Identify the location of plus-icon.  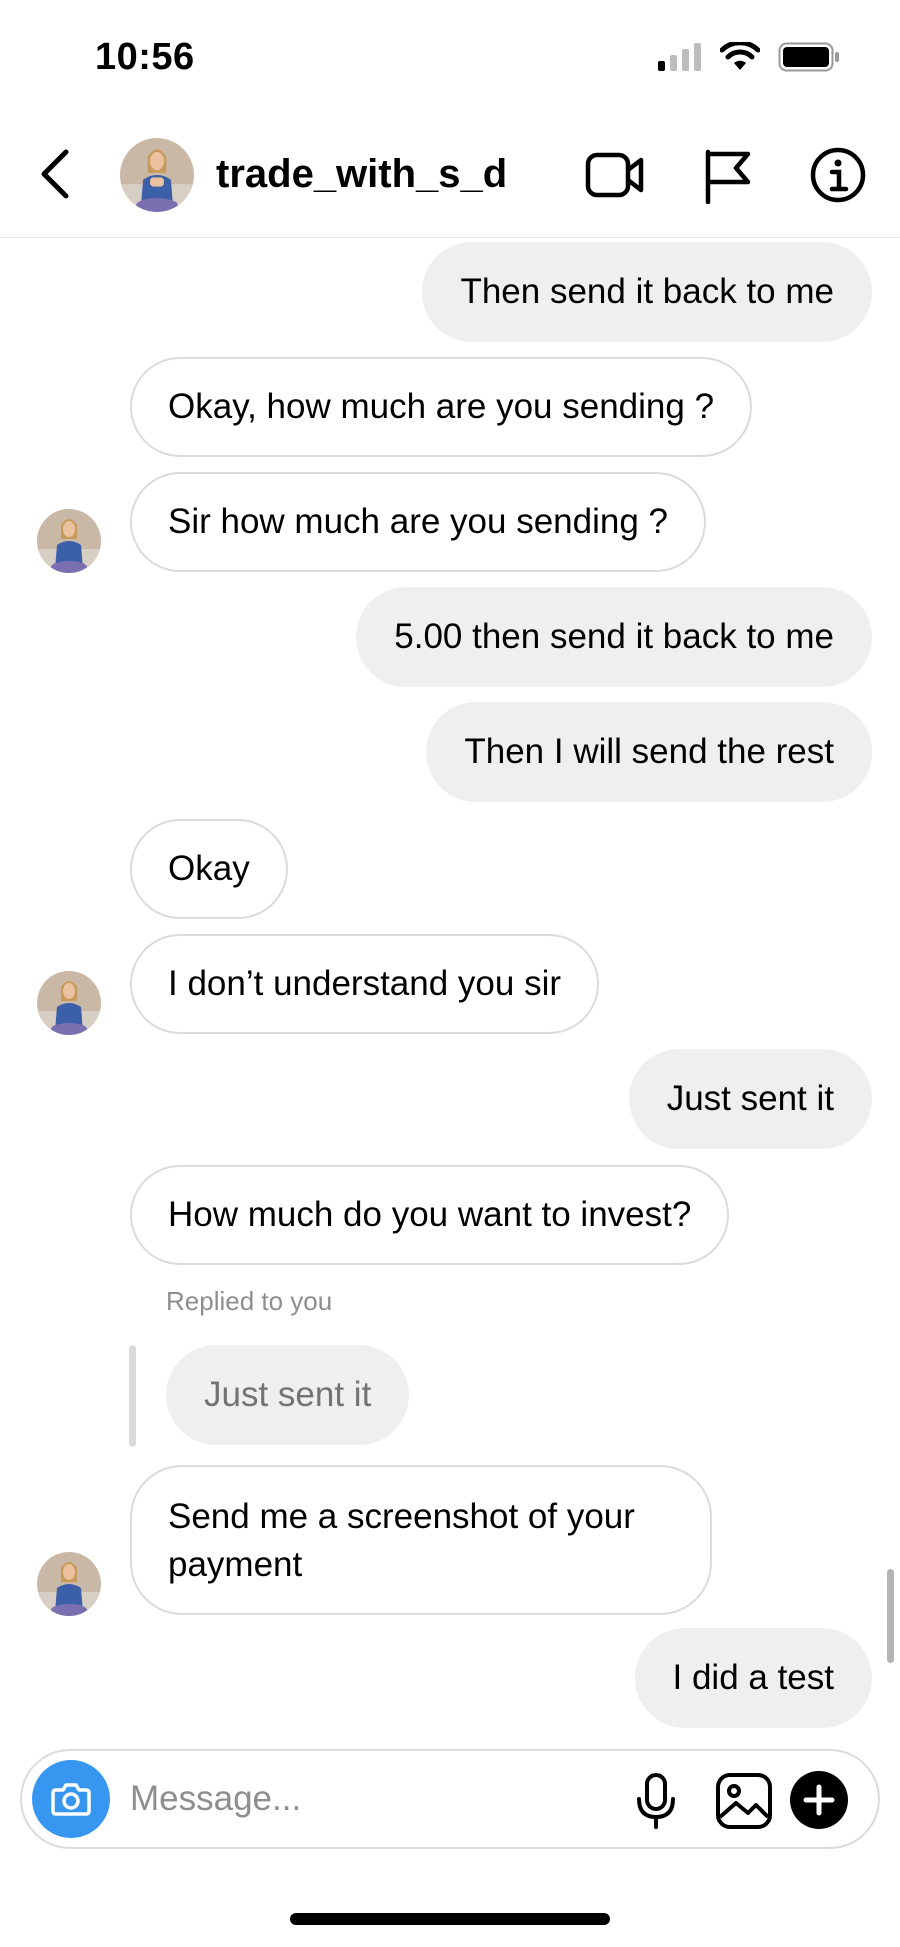
(819, 1800).